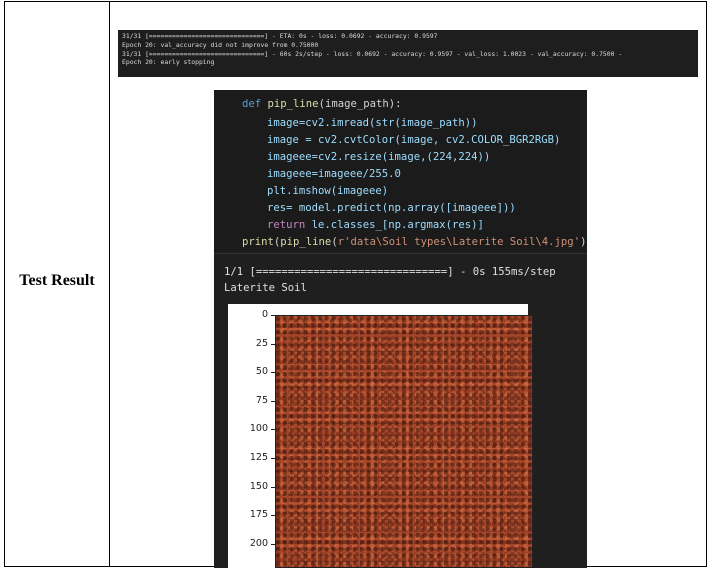 The width and height of the screenshot is (709, 569). What do you see at coordinates (261, 372) in the screenshot?
I see `y-tick-label: 50` at bounding box center [261, 372].